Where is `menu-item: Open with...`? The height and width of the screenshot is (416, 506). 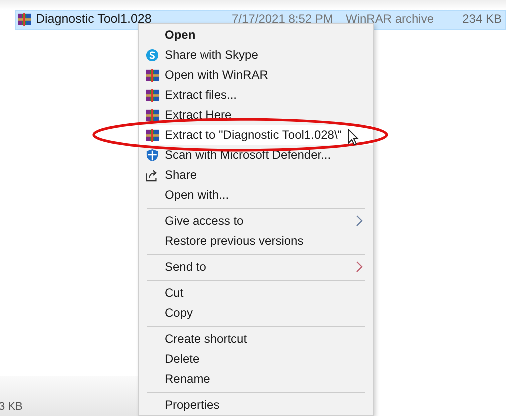 menu-item: Open with... is located at coordinates (256, 195).